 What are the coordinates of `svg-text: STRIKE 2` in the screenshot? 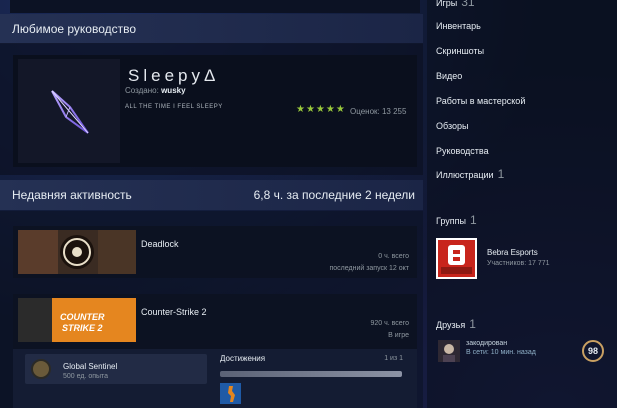 It's located at (82, 328).